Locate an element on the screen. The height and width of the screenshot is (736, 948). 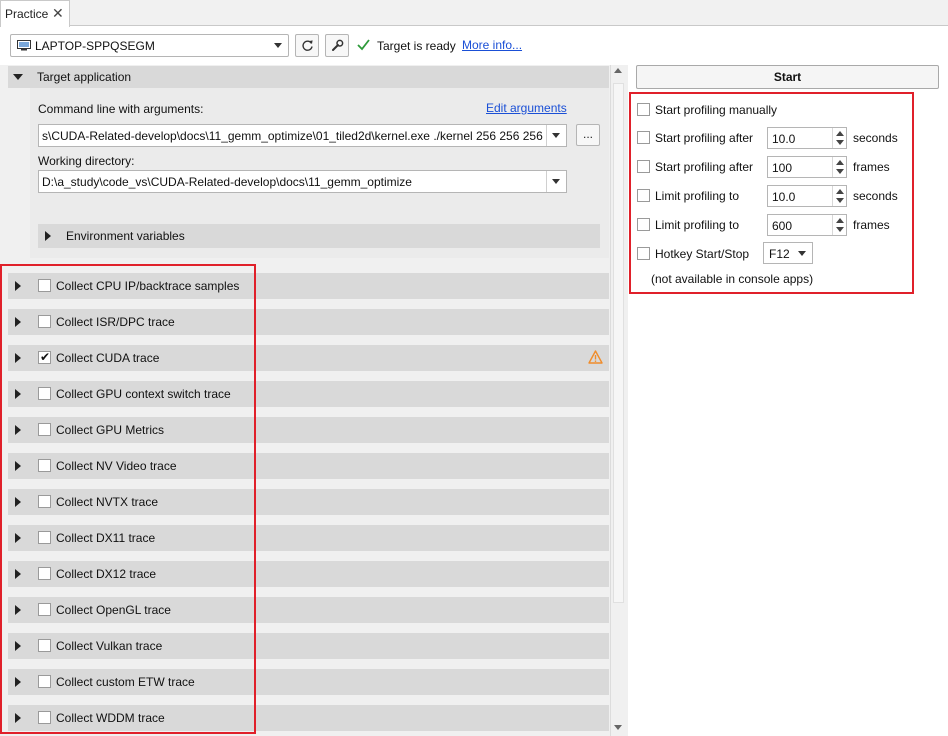
scroll-thumb is located at coordinates (618, 343).